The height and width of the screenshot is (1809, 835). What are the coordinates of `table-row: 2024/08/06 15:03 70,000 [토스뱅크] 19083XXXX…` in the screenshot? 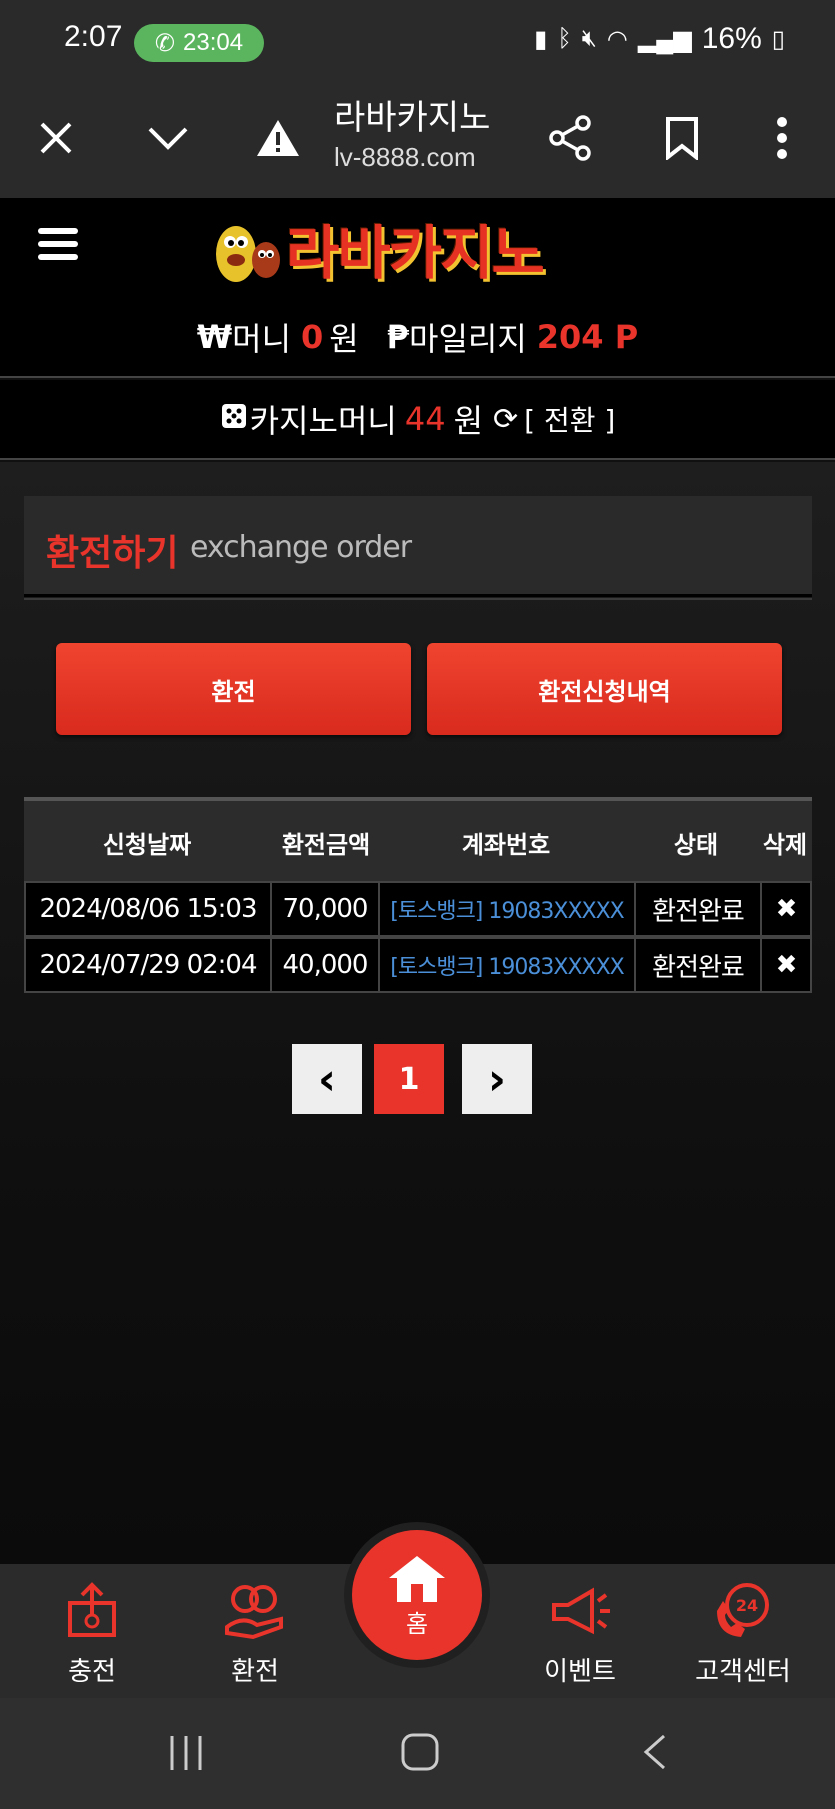 It's located at (418, 909).